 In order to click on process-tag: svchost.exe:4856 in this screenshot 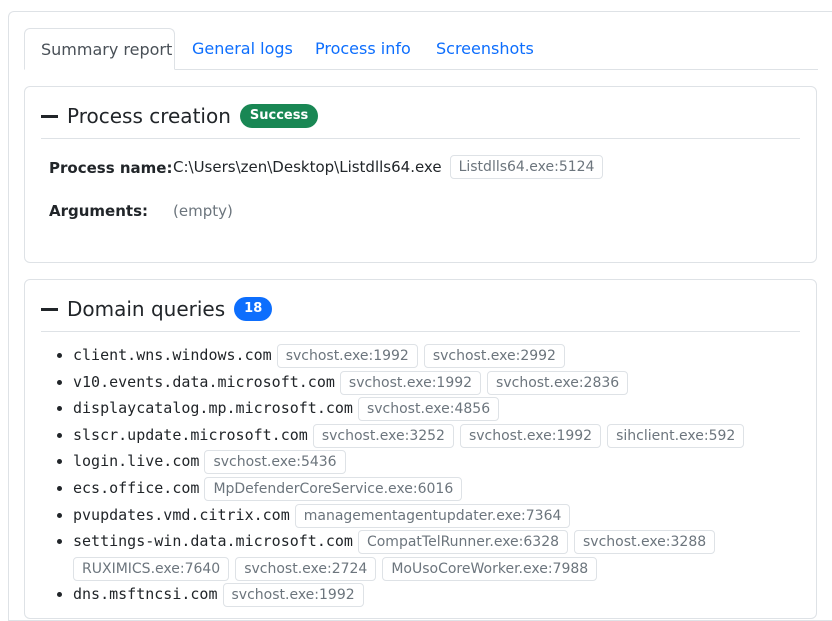, I will do `click(428, 409)`.